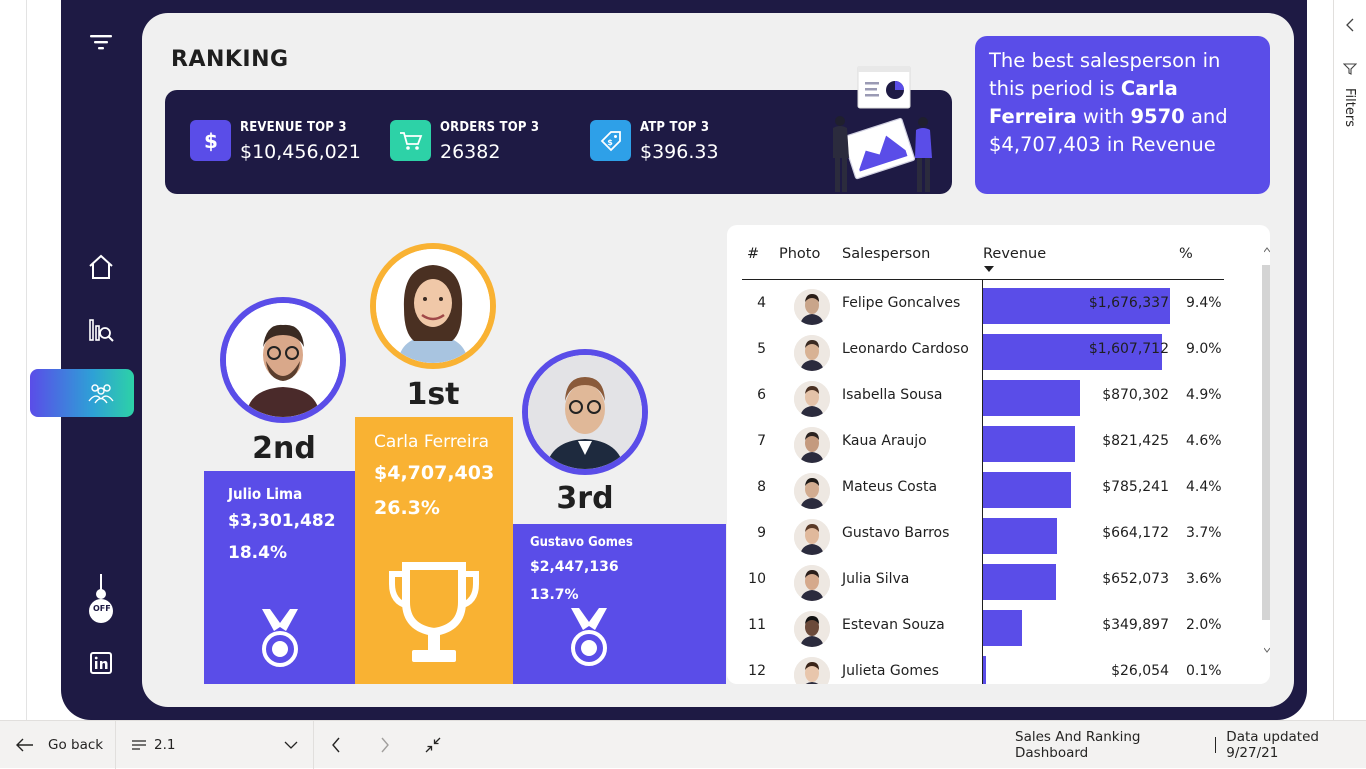  What do you see at coordinates (407, 508) in the screenshot?
I see `podium-first-pct: 26.3%` at bounding box center [407, 508].